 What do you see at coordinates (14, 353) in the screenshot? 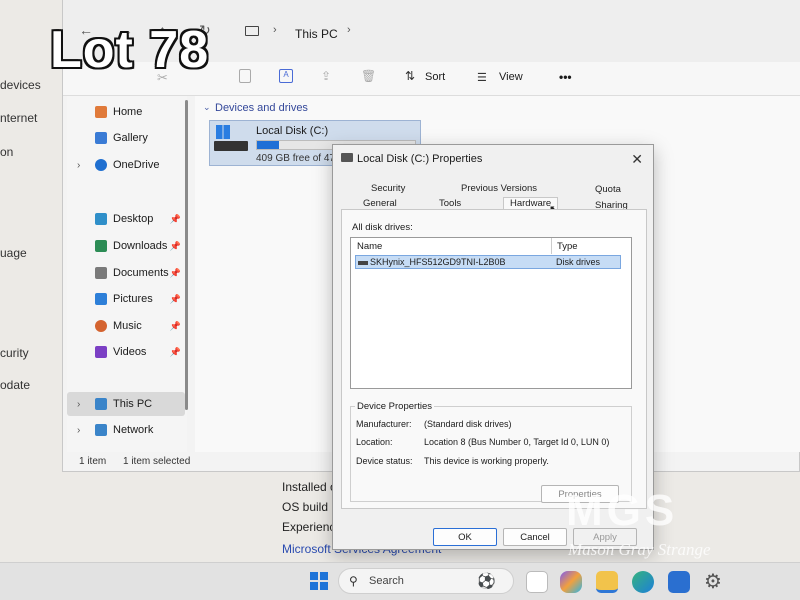
I see `settings-nav-item: curity` at bounding box center [14, 353].